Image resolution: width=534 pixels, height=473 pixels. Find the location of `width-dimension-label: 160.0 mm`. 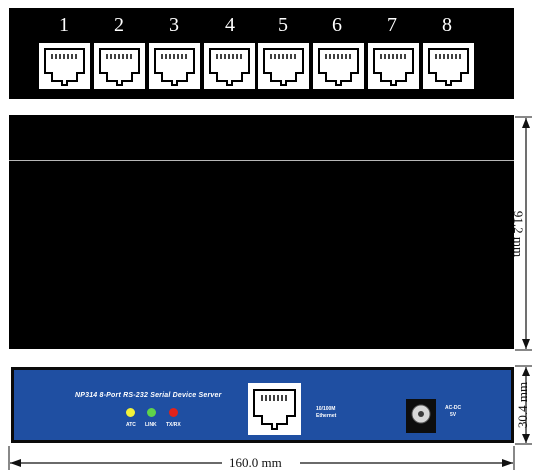

width-dimension-label: 160.0 mm is located at coordinates (255, 462).